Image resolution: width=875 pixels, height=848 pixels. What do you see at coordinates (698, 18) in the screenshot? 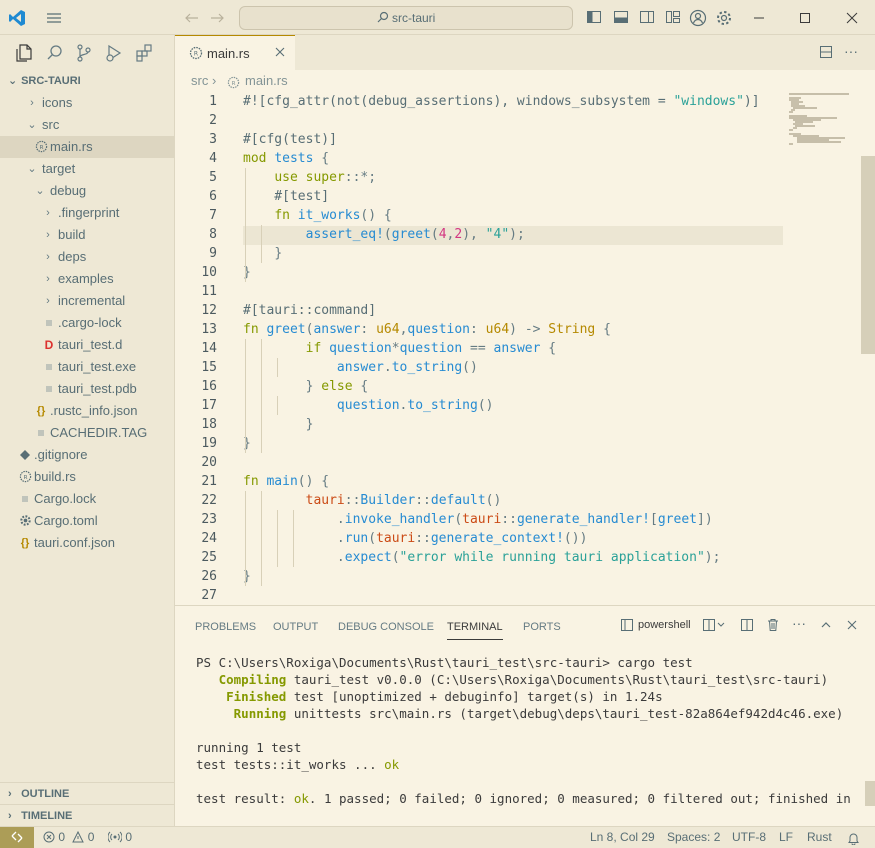
I see `account-icon` at bounding box center [698, 18].